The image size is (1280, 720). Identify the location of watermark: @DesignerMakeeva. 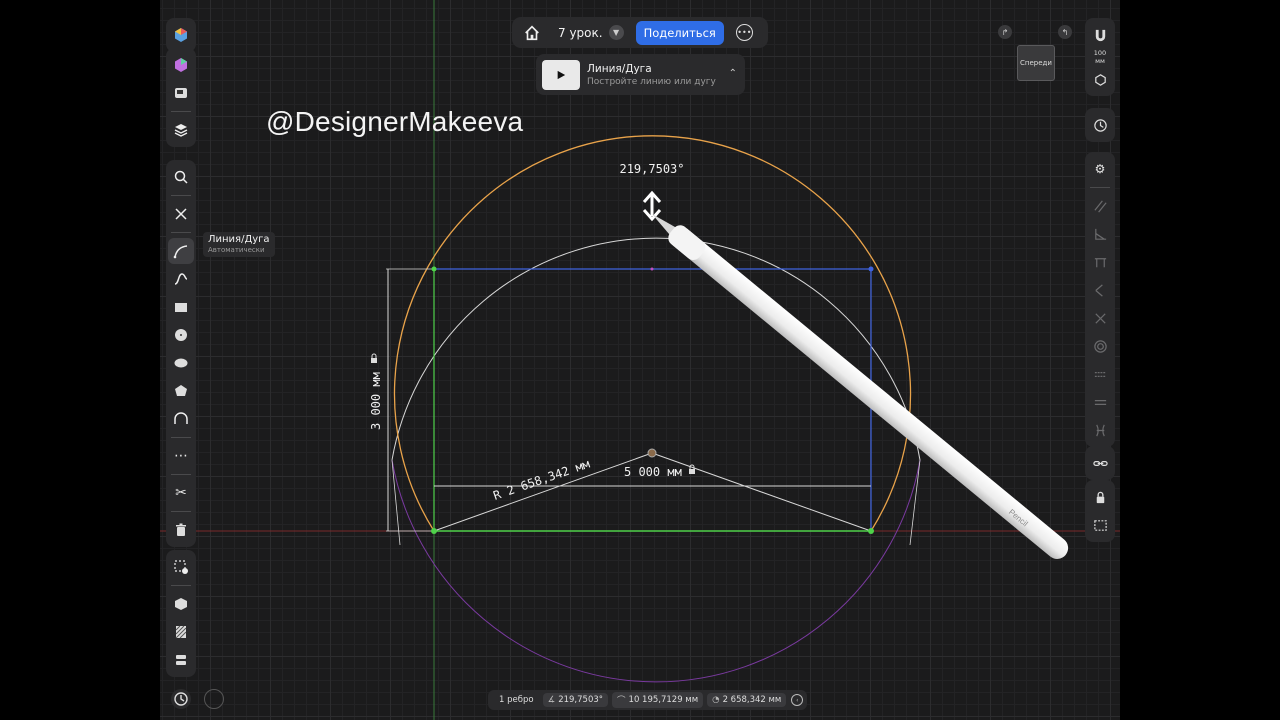
(395, 121).